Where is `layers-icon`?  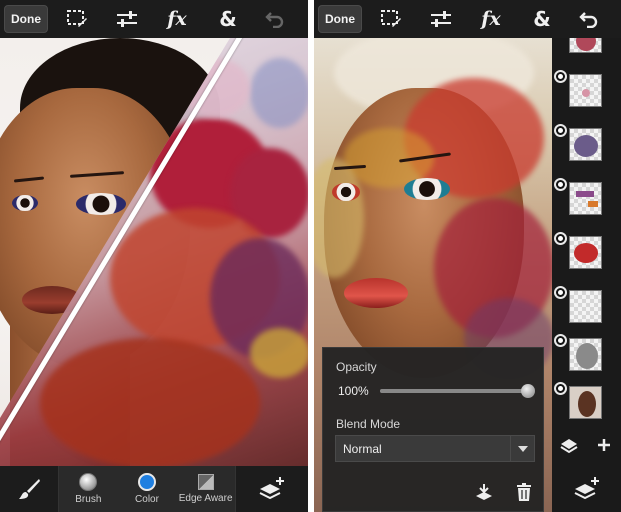
layers-icon is located at coordinates (569, 446).